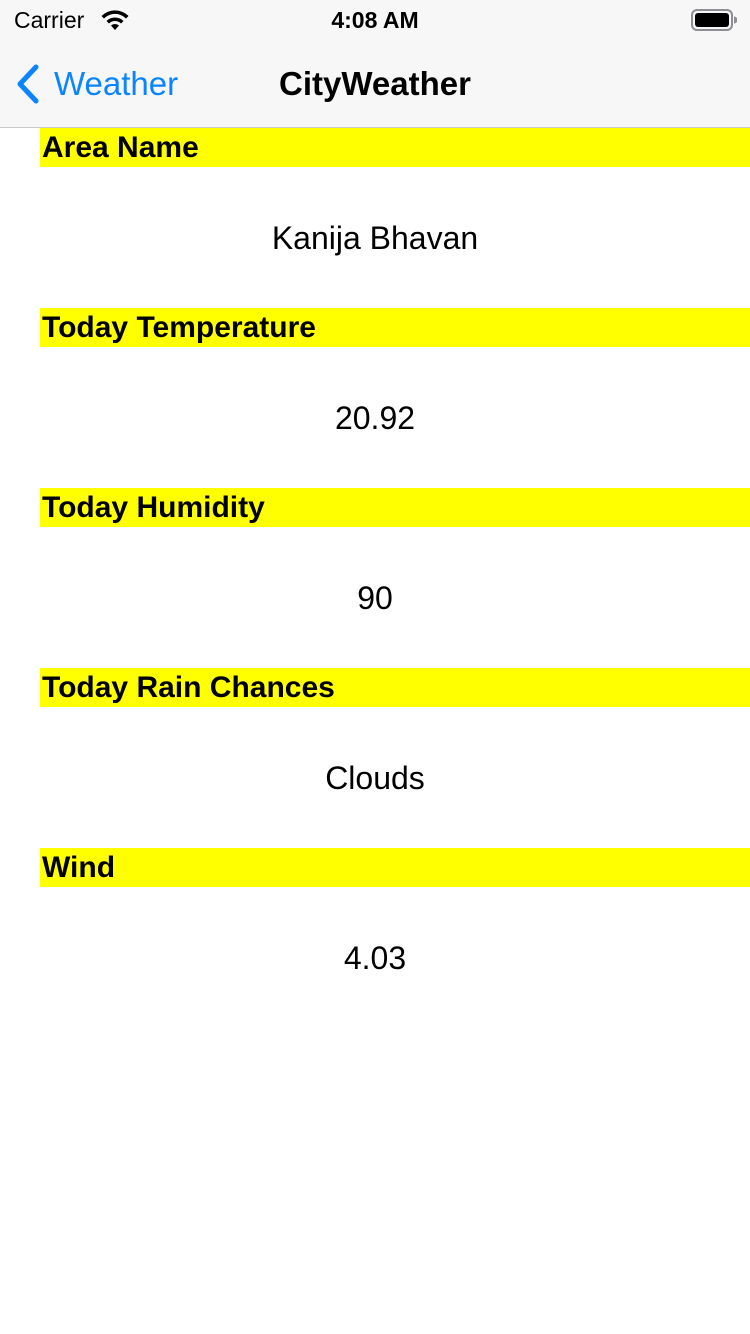 The image size is (750, 1334). I want to click on section-temperature: Today Temperature 20.92, so click(375, 398).